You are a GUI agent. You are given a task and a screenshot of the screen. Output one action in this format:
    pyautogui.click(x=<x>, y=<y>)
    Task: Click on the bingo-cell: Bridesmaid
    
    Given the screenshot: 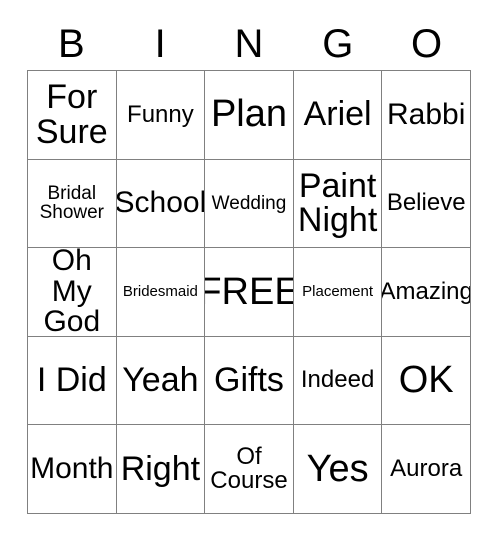 What is the action you would take?
    pyautogui.click(x=161, y=292)
    